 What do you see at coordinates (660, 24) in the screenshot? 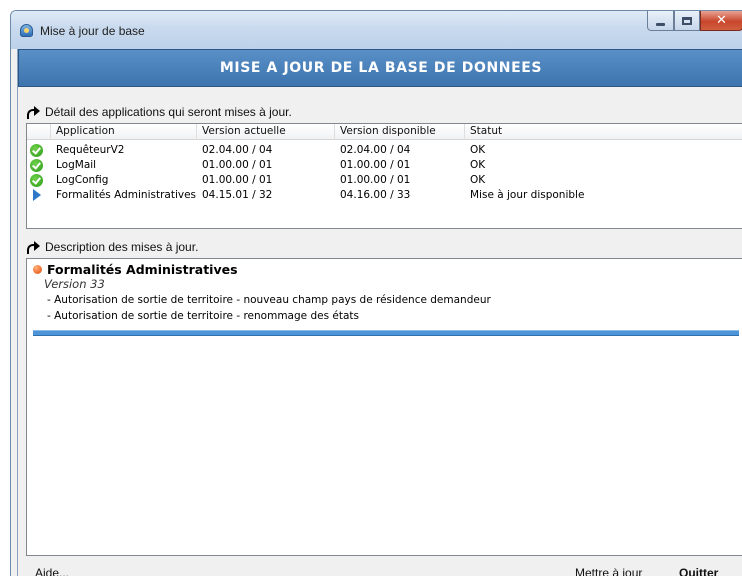
I see `minimize-icon` at bounding box center [660, 24].